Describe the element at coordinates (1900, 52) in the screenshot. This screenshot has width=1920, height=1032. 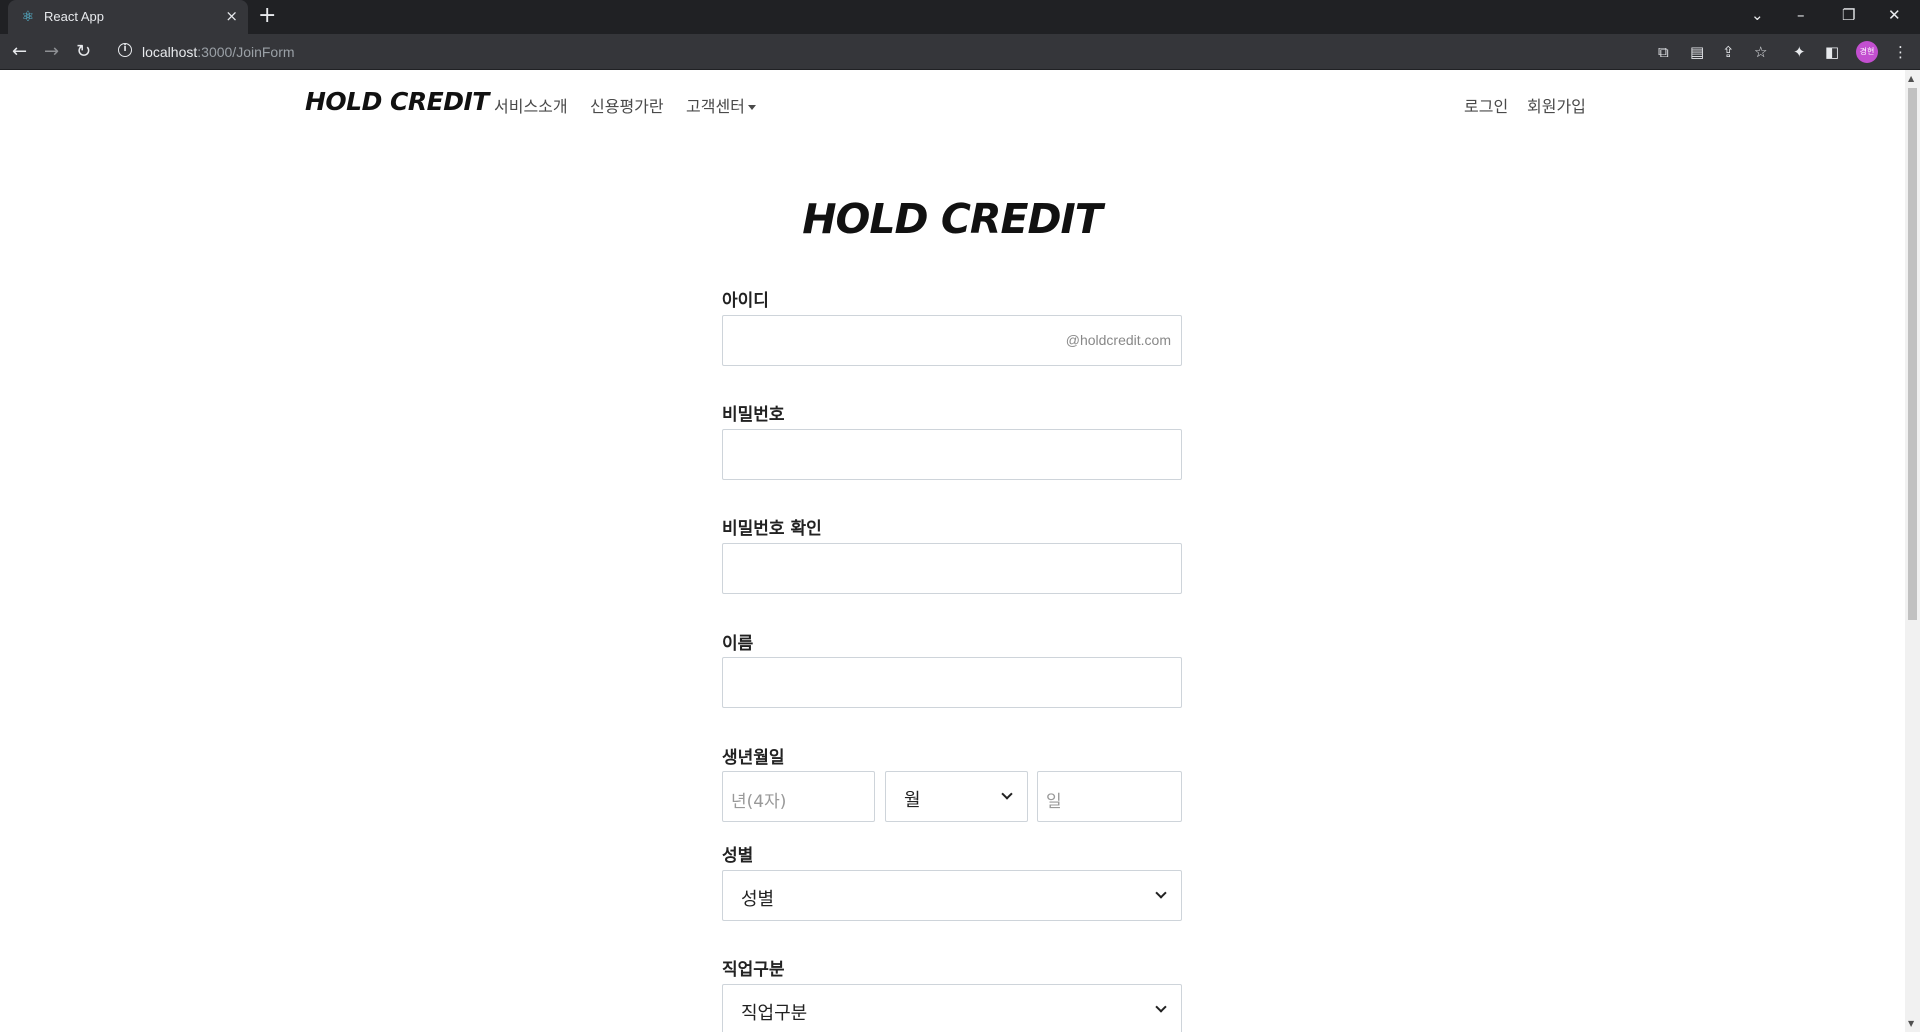
I see `menu-kebab-icon: ⋮` at that location.